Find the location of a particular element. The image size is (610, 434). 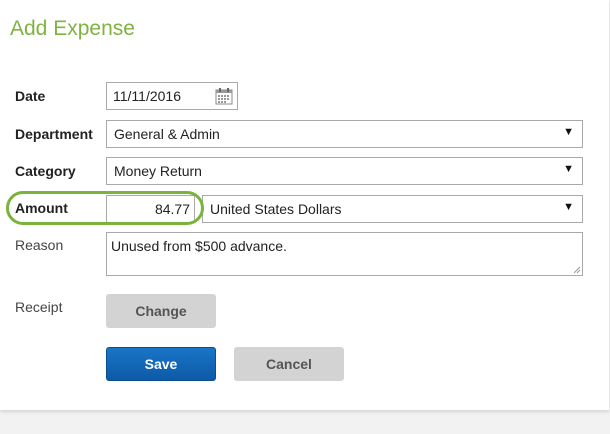

reason-label: Reason is located at coordinates (39, 245).